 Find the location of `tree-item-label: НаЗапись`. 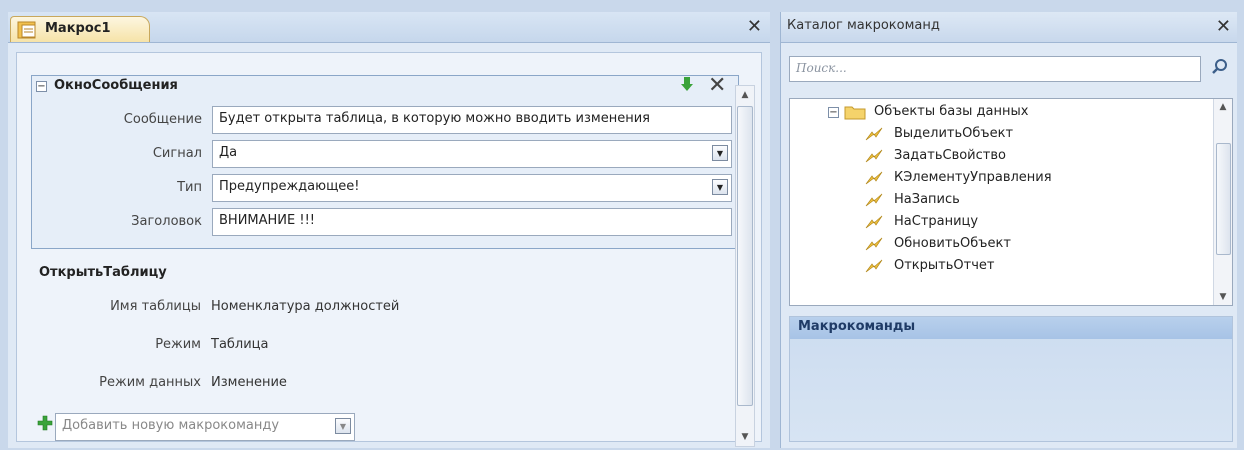

tree-item-label: НаЗапись is located at coordinates (927, 199).